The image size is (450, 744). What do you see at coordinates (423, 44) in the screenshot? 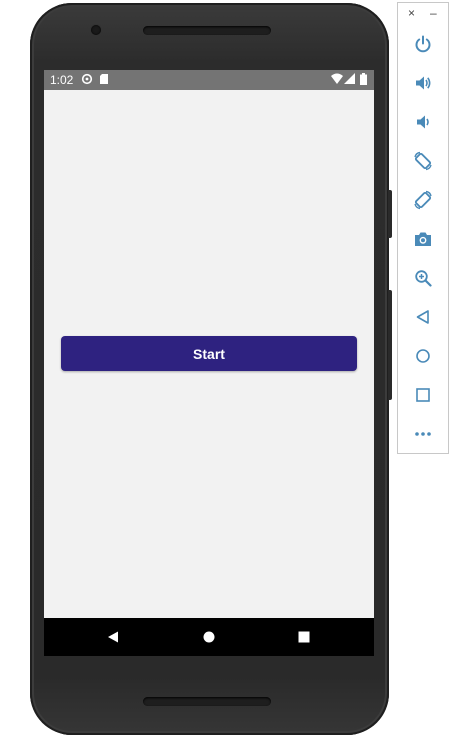
I see `power-icon` at bounding box center [423, 44].